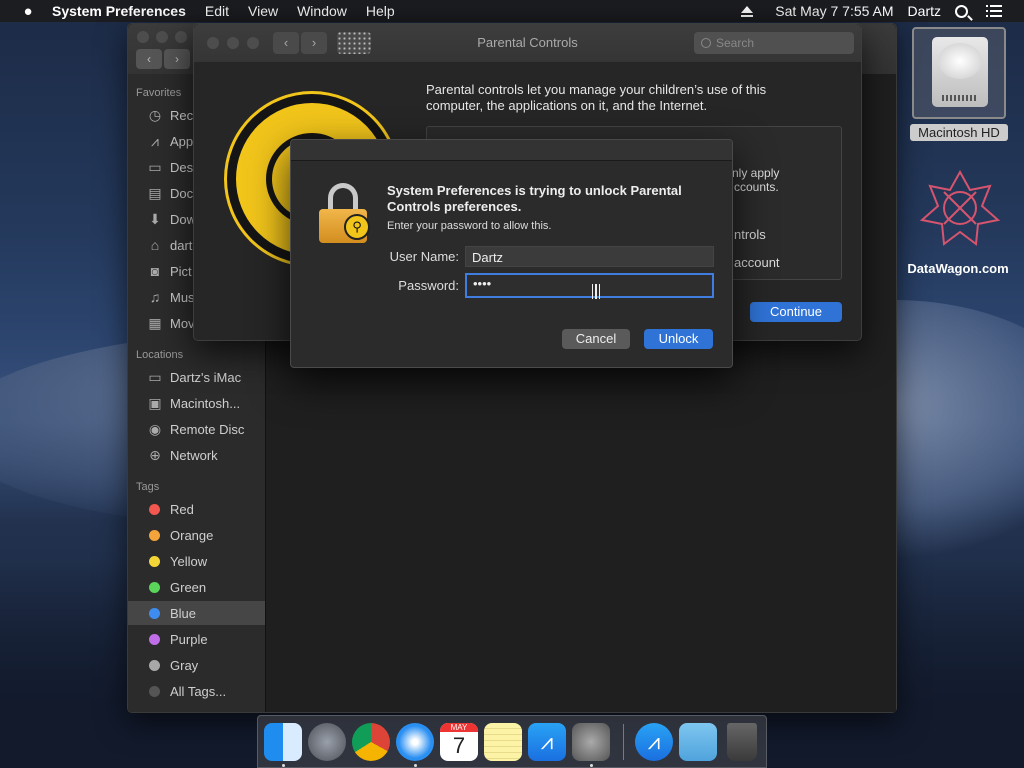  What do you see at coordinates (263, 11) in the screenshot?
I see `menu-view: View` at bounding box center [263, 11].